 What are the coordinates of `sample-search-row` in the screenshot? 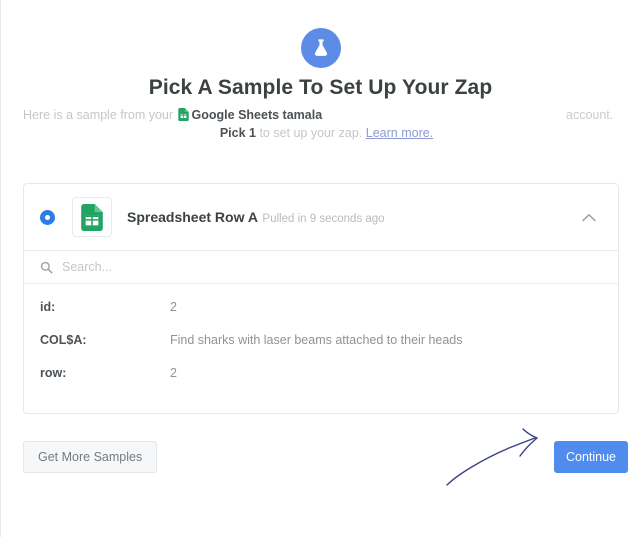 It's located at (321, 267).